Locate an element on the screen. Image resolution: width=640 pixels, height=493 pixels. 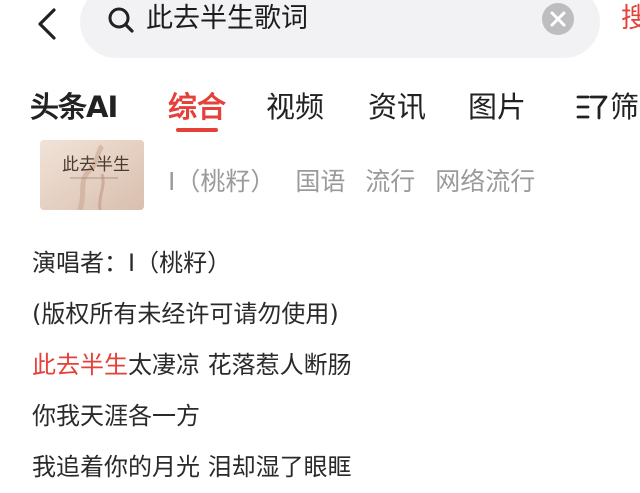
song-meta: I（桃籽） 国语 流行 网络流行 is located at coordinates (357, 182).